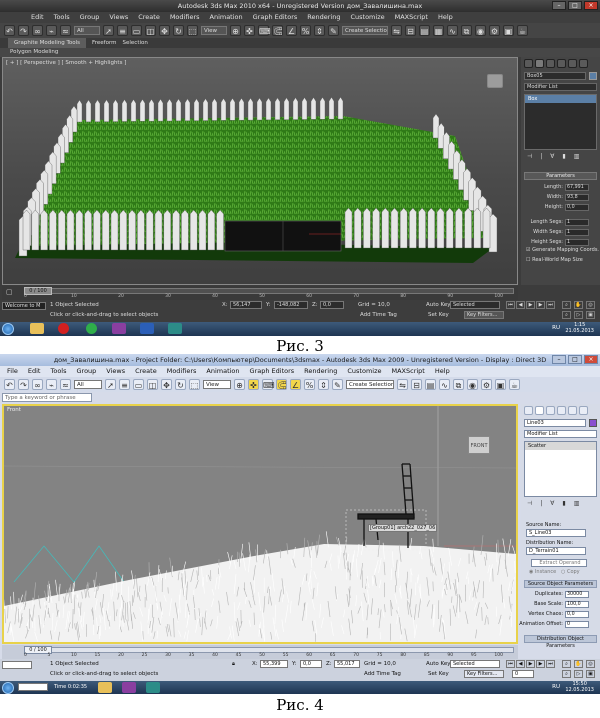  Describe the element at coordinates (17, 665) in the screenshot. I see `maxscript-listener` at that location.